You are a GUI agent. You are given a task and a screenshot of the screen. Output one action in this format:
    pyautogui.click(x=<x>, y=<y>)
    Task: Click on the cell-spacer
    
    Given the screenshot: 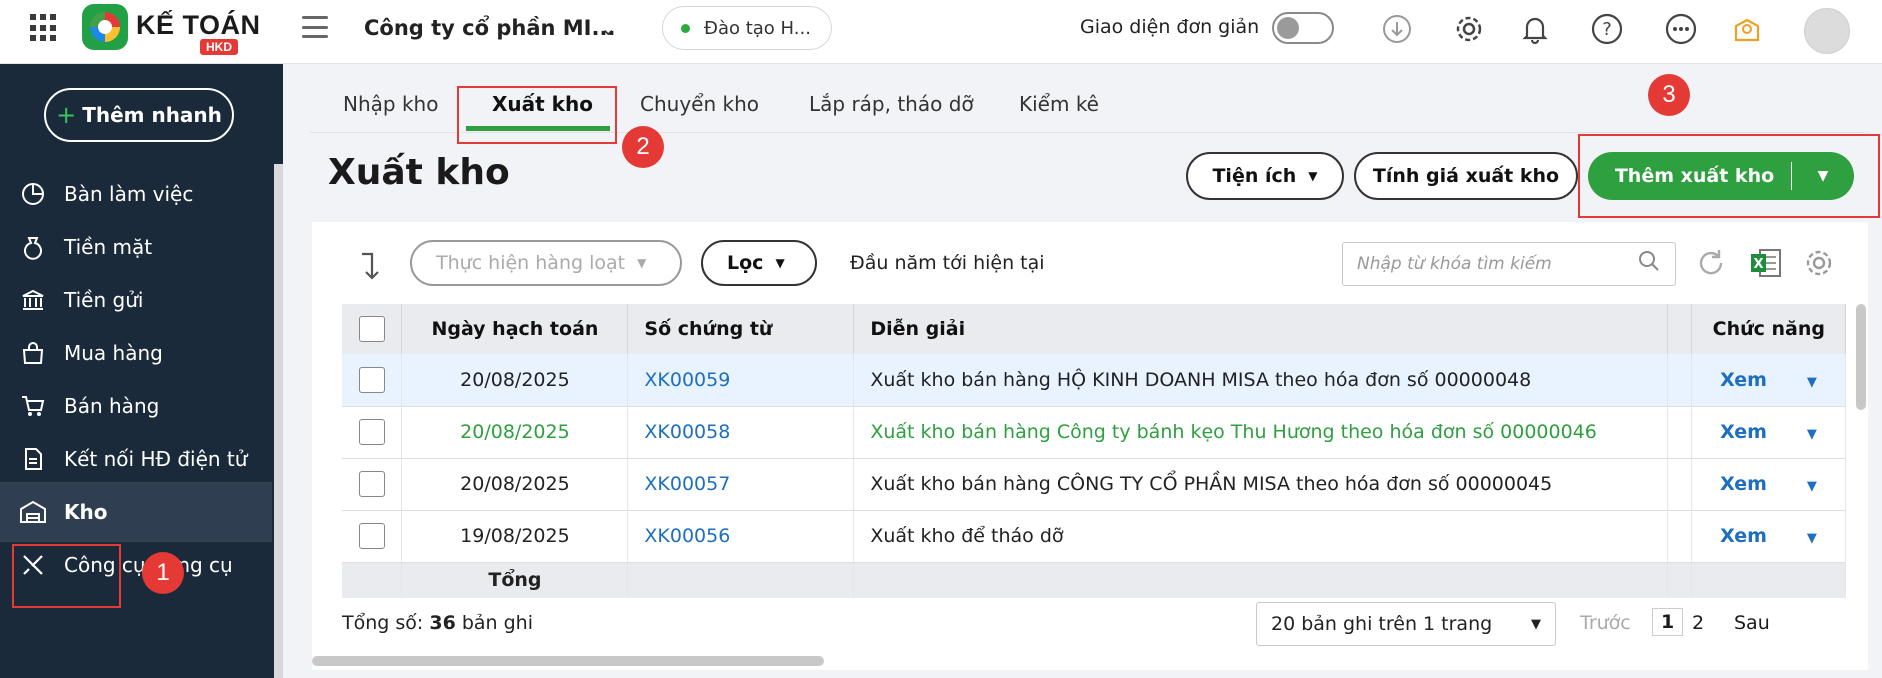 What is the action you would take?
    pyautogui.click(x=1679, y=380)
    